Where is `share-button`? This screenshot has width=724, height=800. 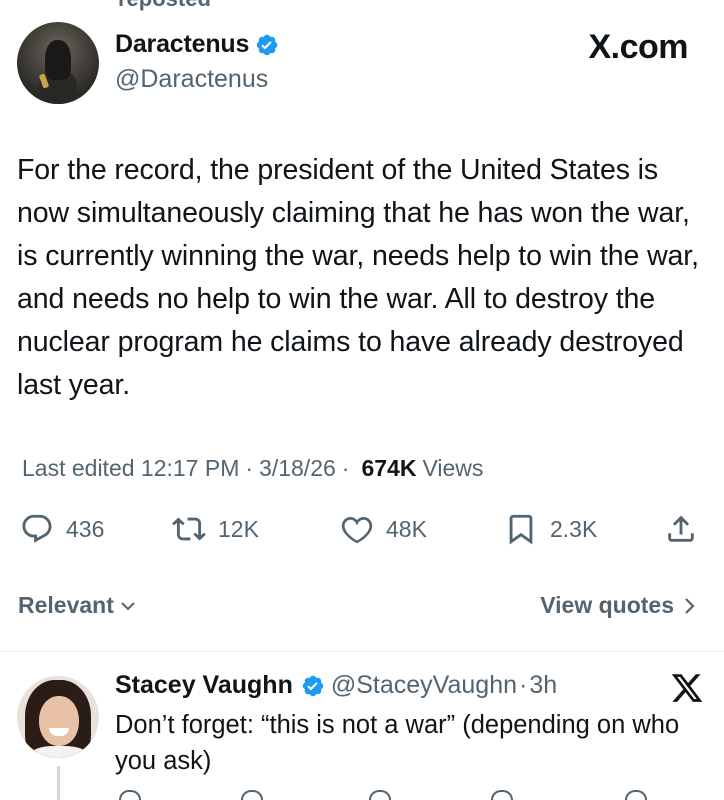
share-button is located at coordinates (681, 529).